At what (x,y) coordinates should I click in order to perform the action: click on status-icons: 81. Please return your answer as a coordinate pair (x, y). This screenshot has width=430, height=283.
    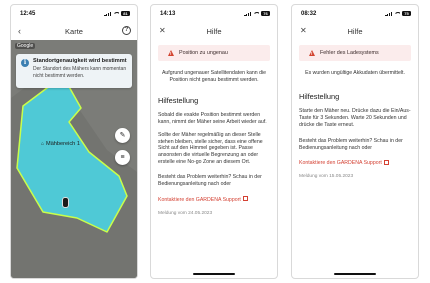
    Looking at the image, I should click on (117, 13).